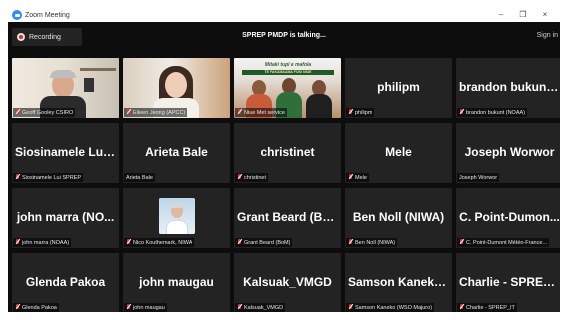  Describe the element at coordinates (284, 15) in the screenshot. I see `title-bar: Zoom Meeting – ❐ ×` at that location.